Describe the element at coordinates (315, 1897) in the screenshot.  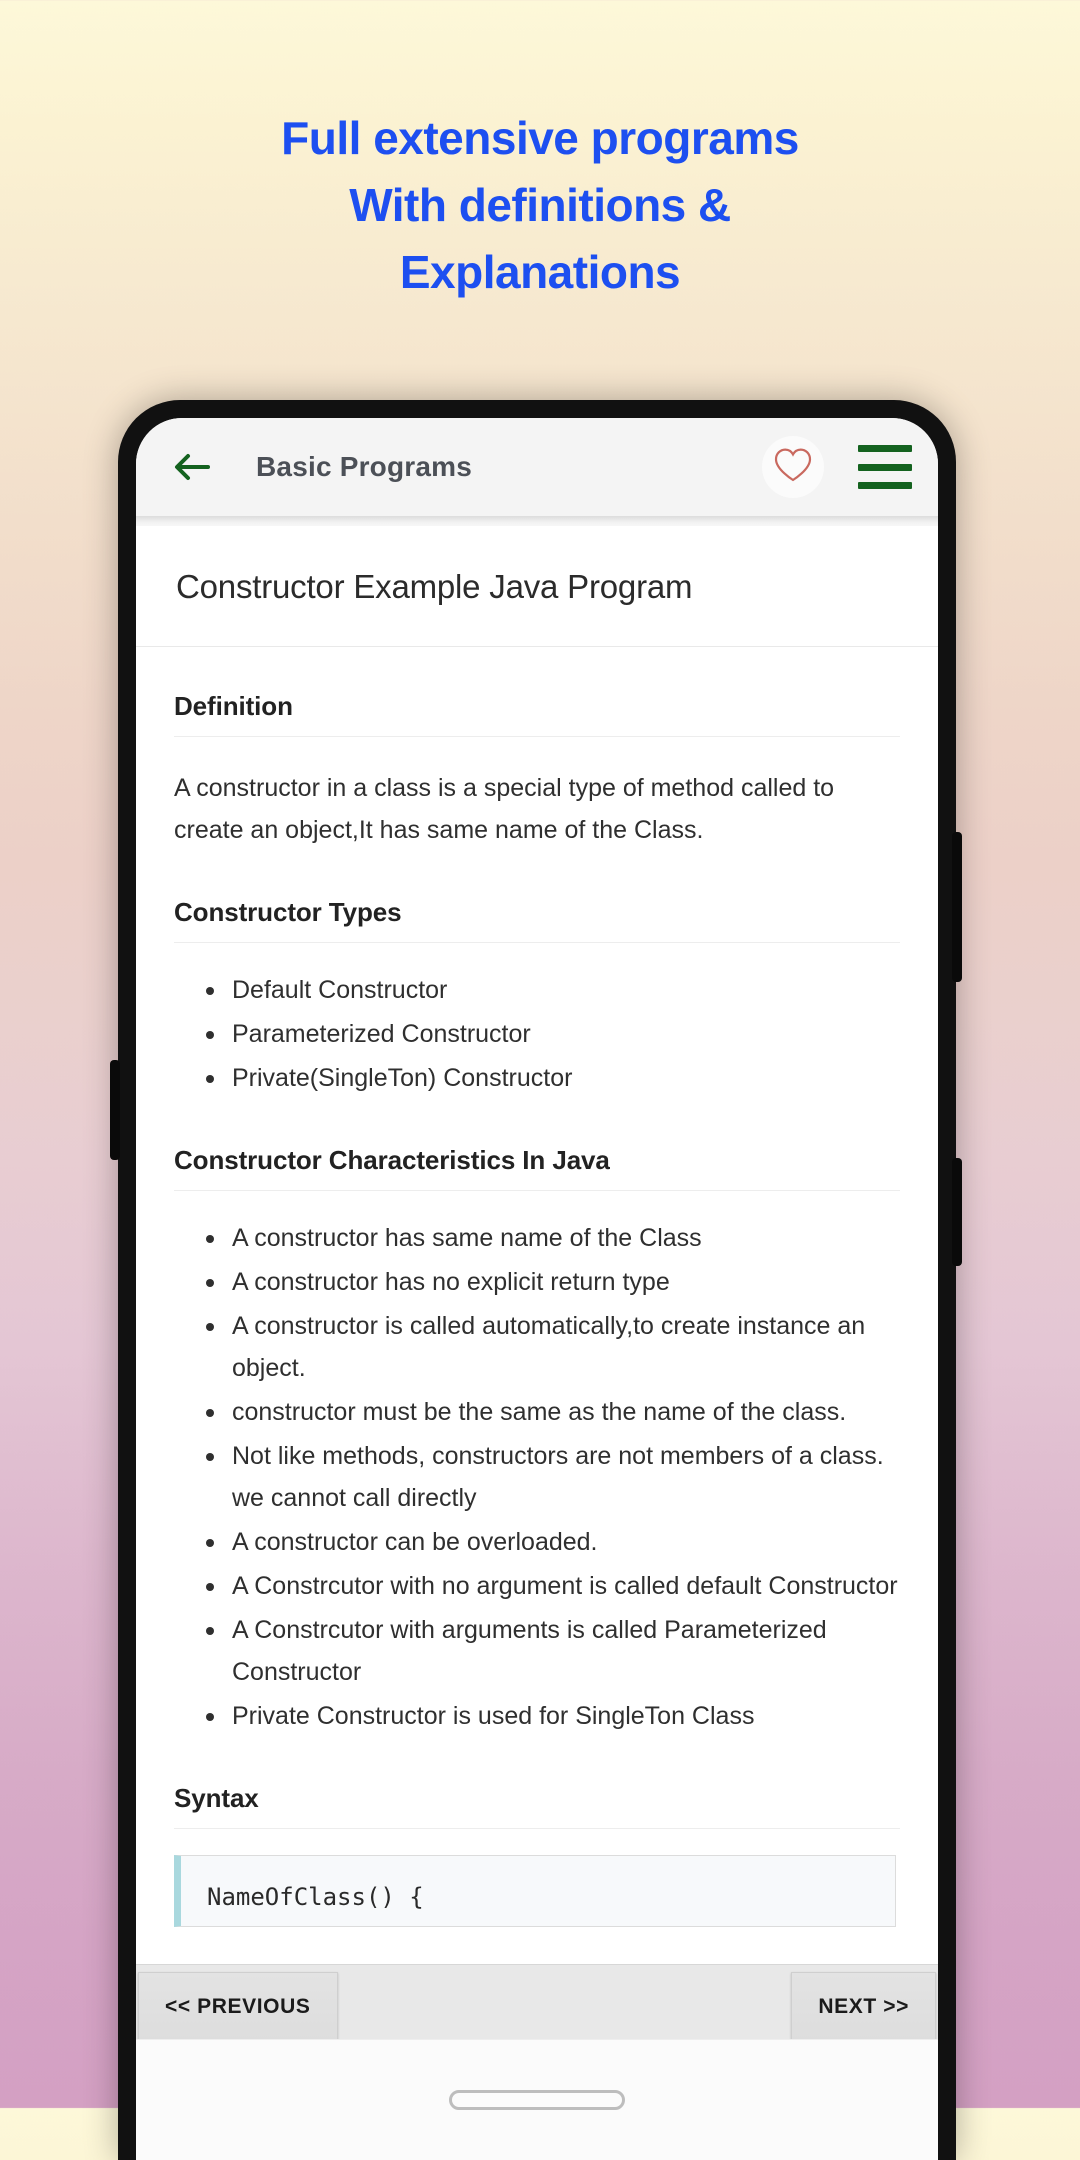
I see `code-text: NameOfClass() {` at that location.